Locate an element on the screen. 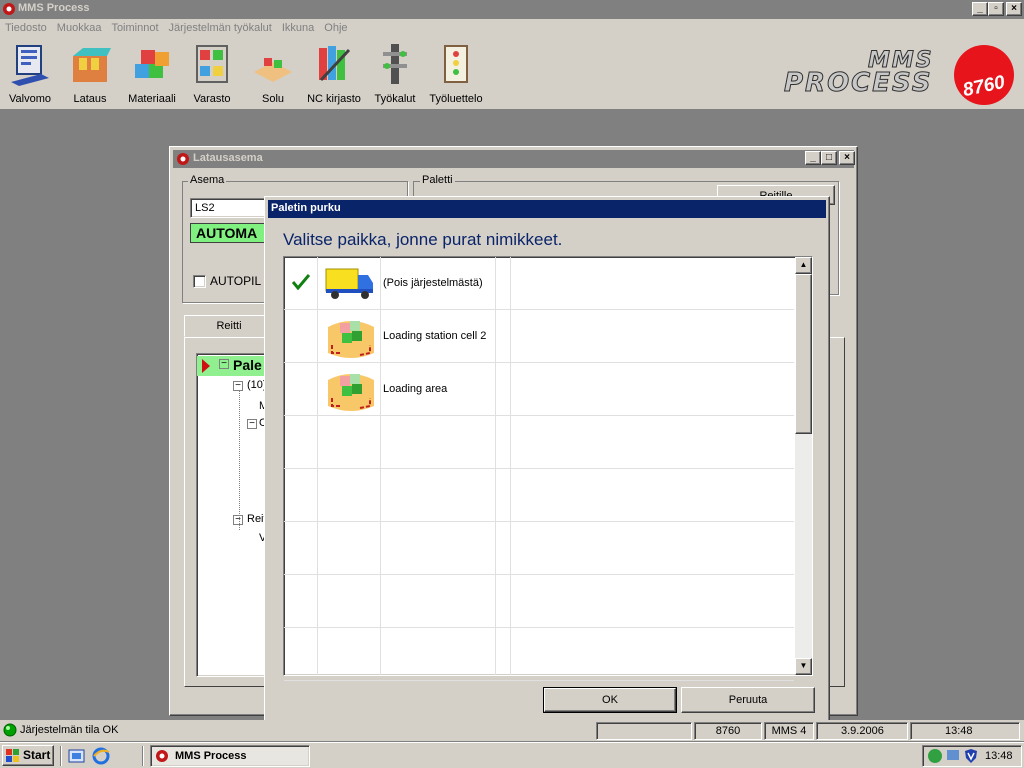 This screenshot has width=1024, height=768. worklist-icon is located at coordinates (456, 64).